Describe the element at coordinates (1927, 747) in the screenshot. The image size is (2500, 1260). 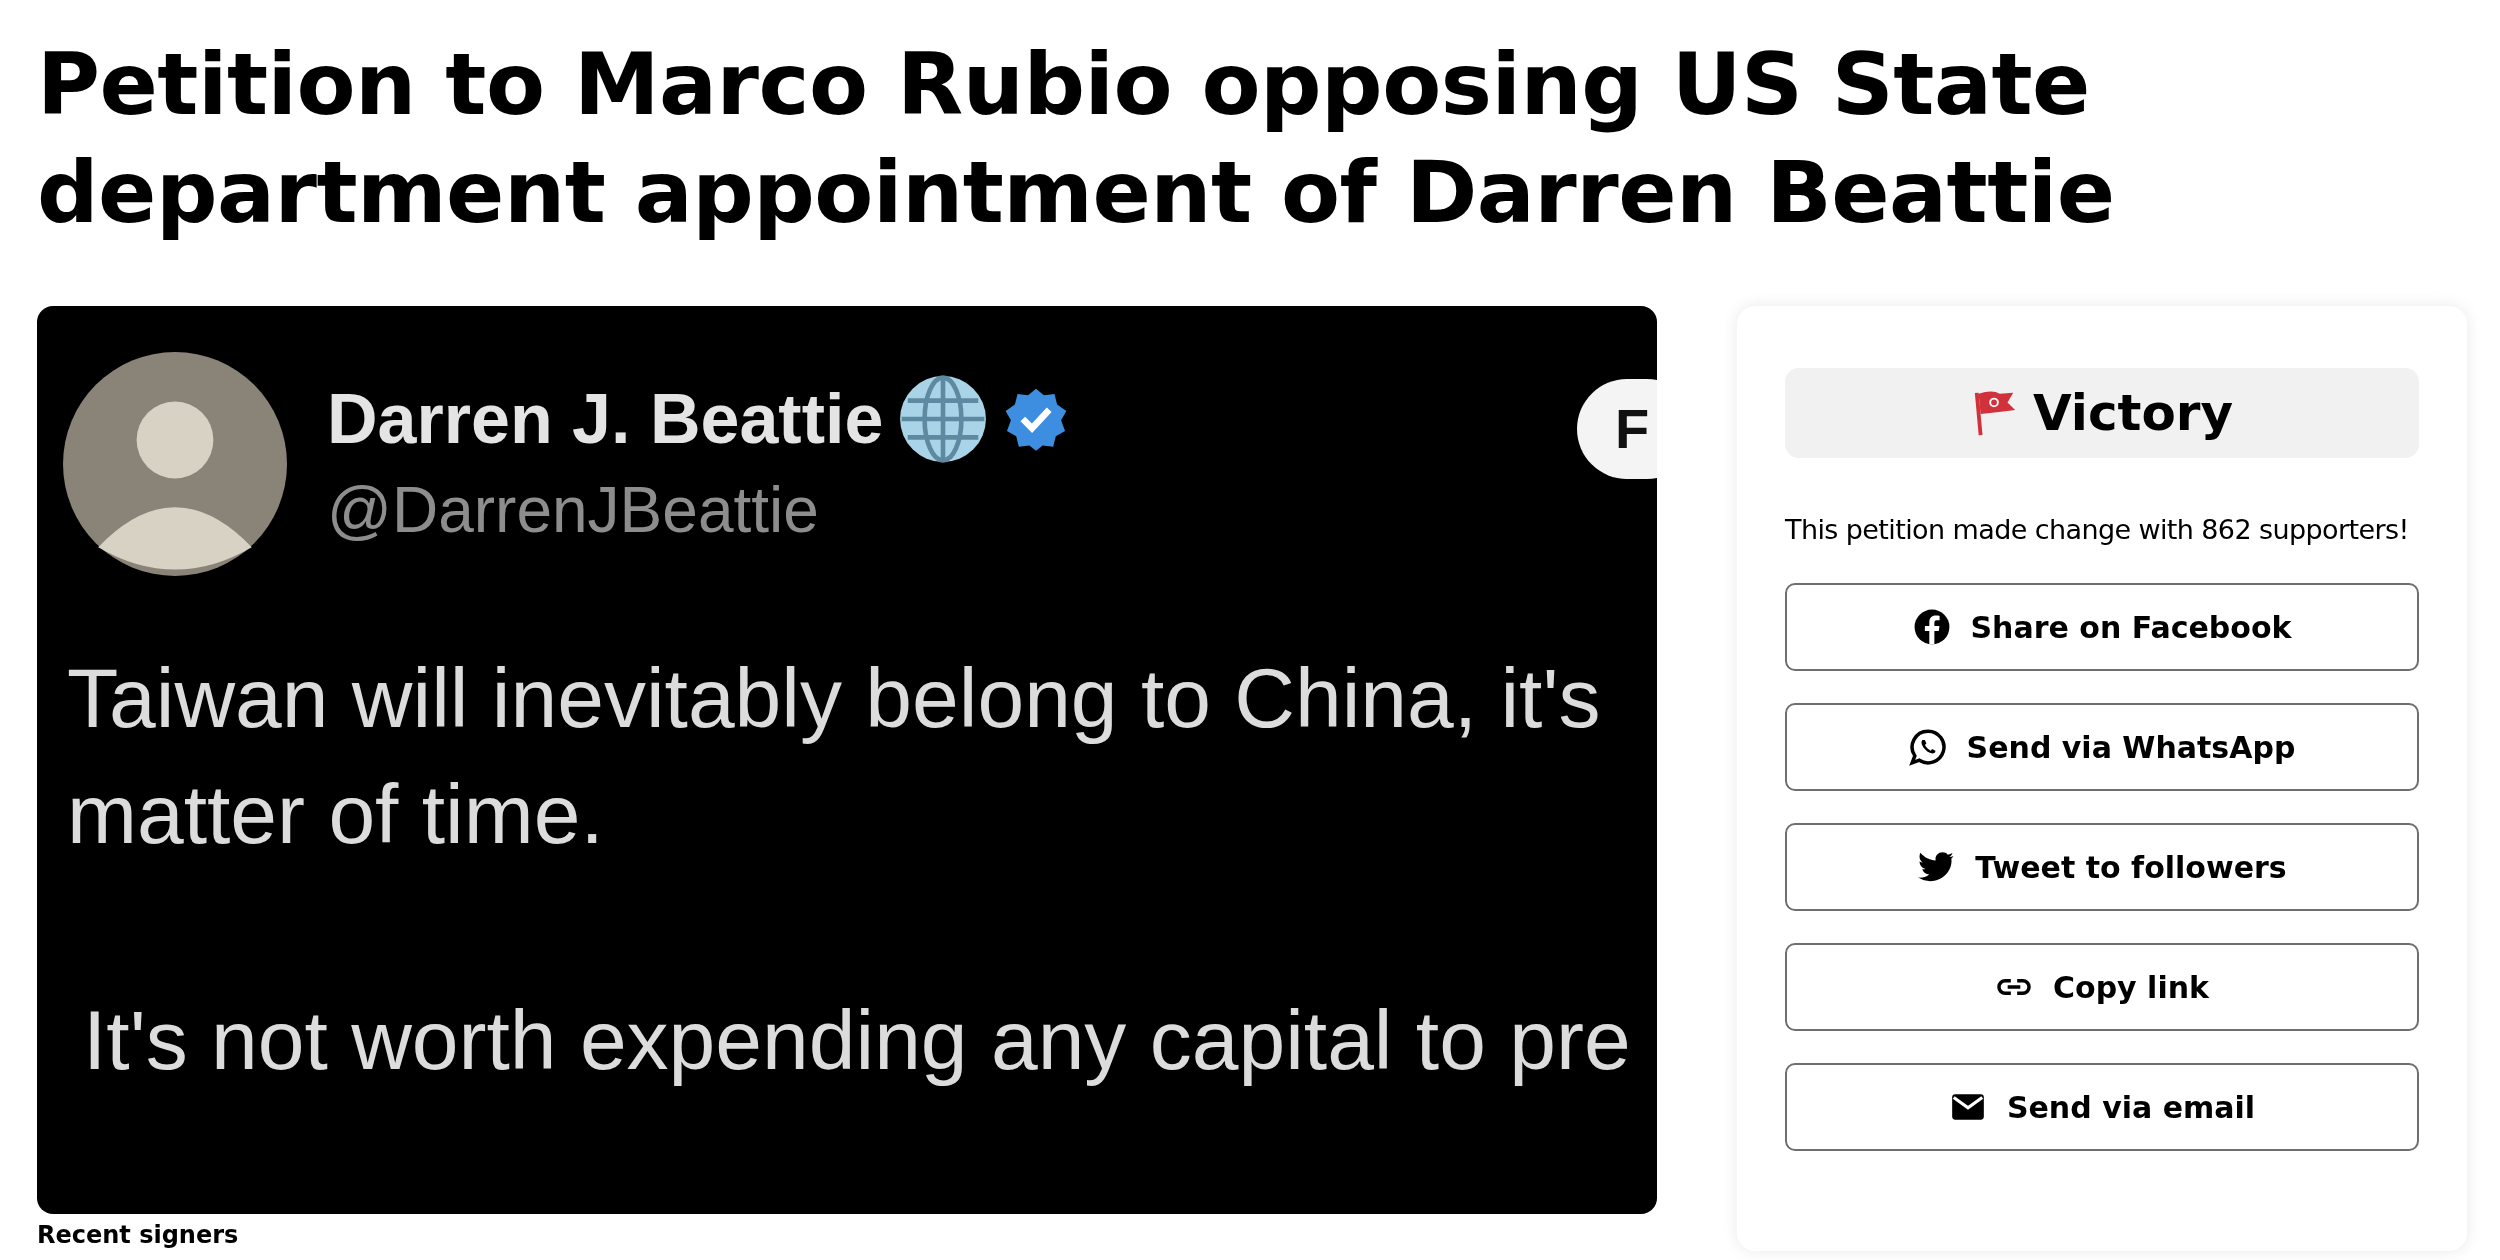
I see `whatsapp-icon` at that location.